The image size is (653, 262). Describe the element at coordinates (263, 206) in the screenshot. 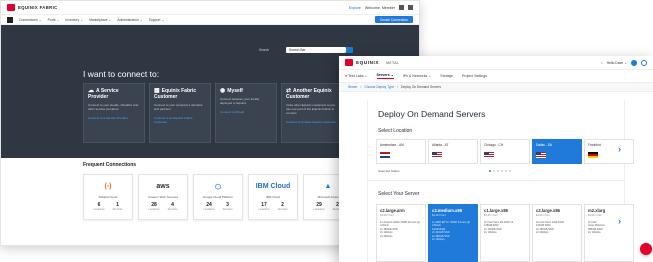

I see `stat-locations: 17 Locations` at that location.